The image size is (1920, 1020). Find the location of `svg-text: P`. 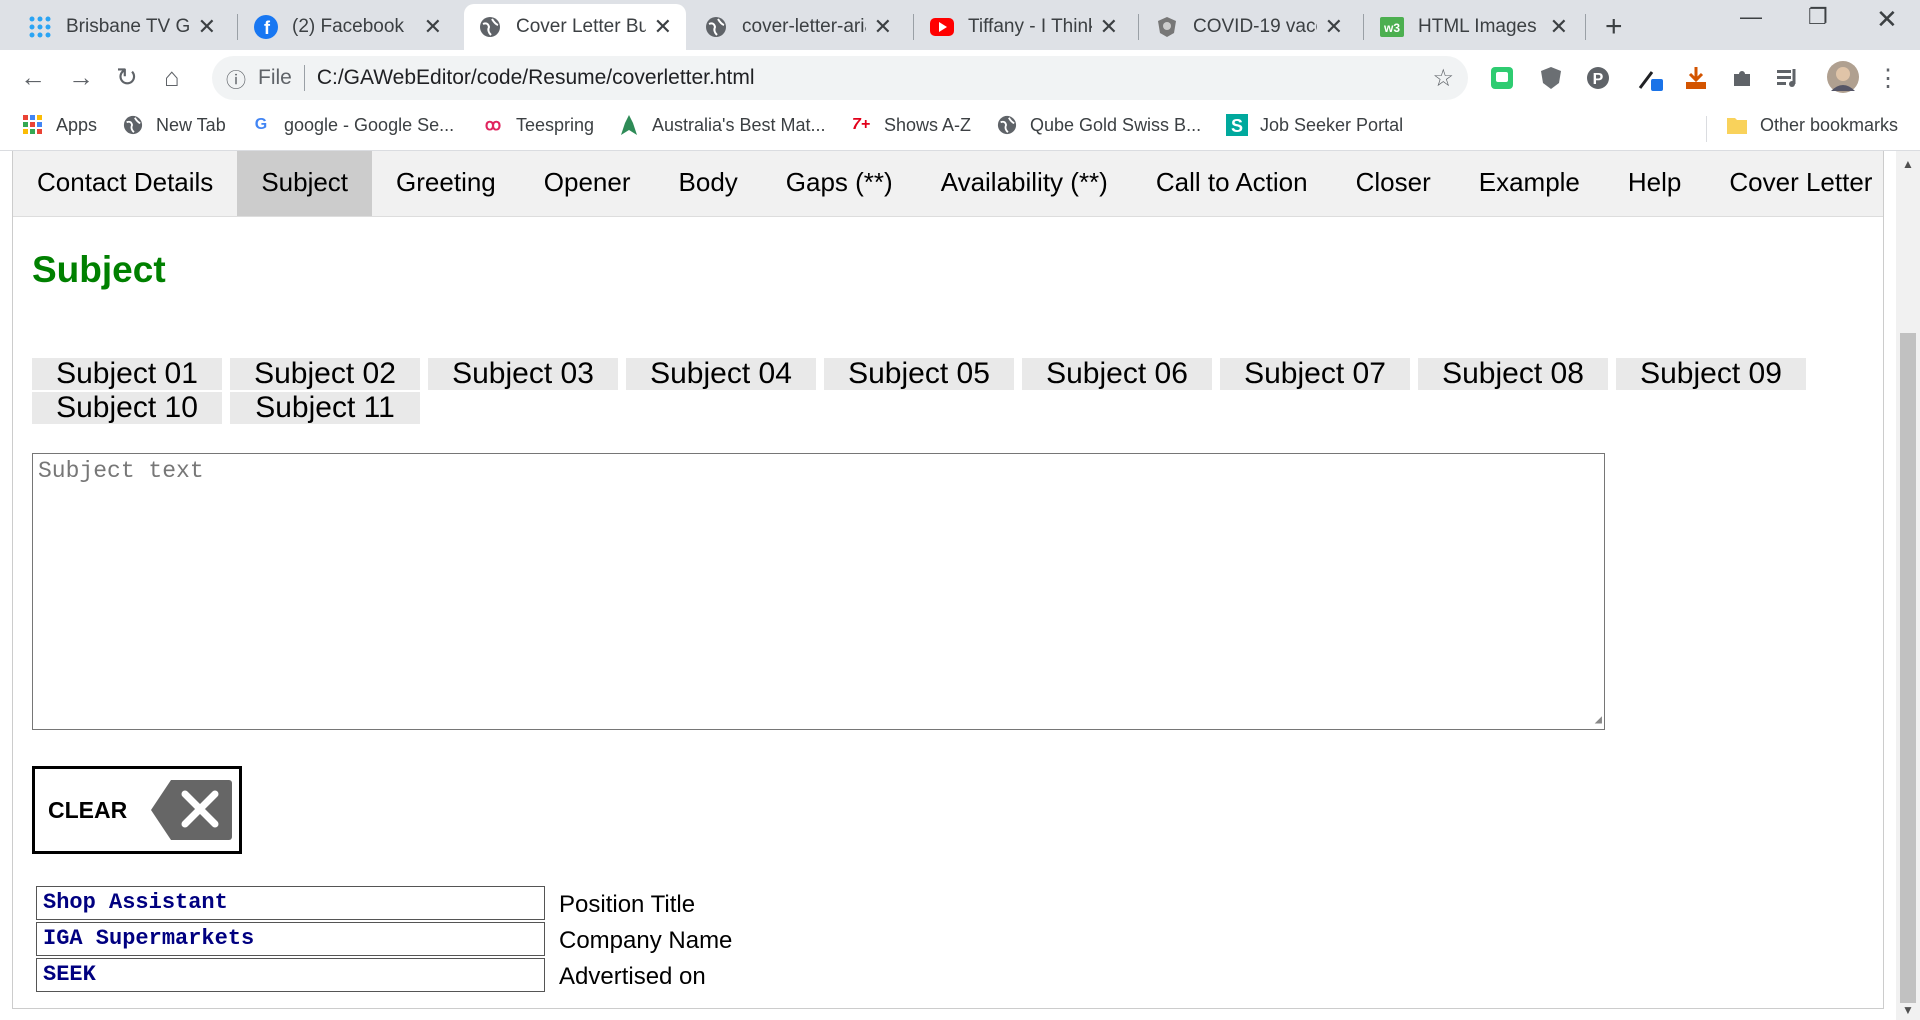

svg-text: P is located at coordinates (1598, 79).